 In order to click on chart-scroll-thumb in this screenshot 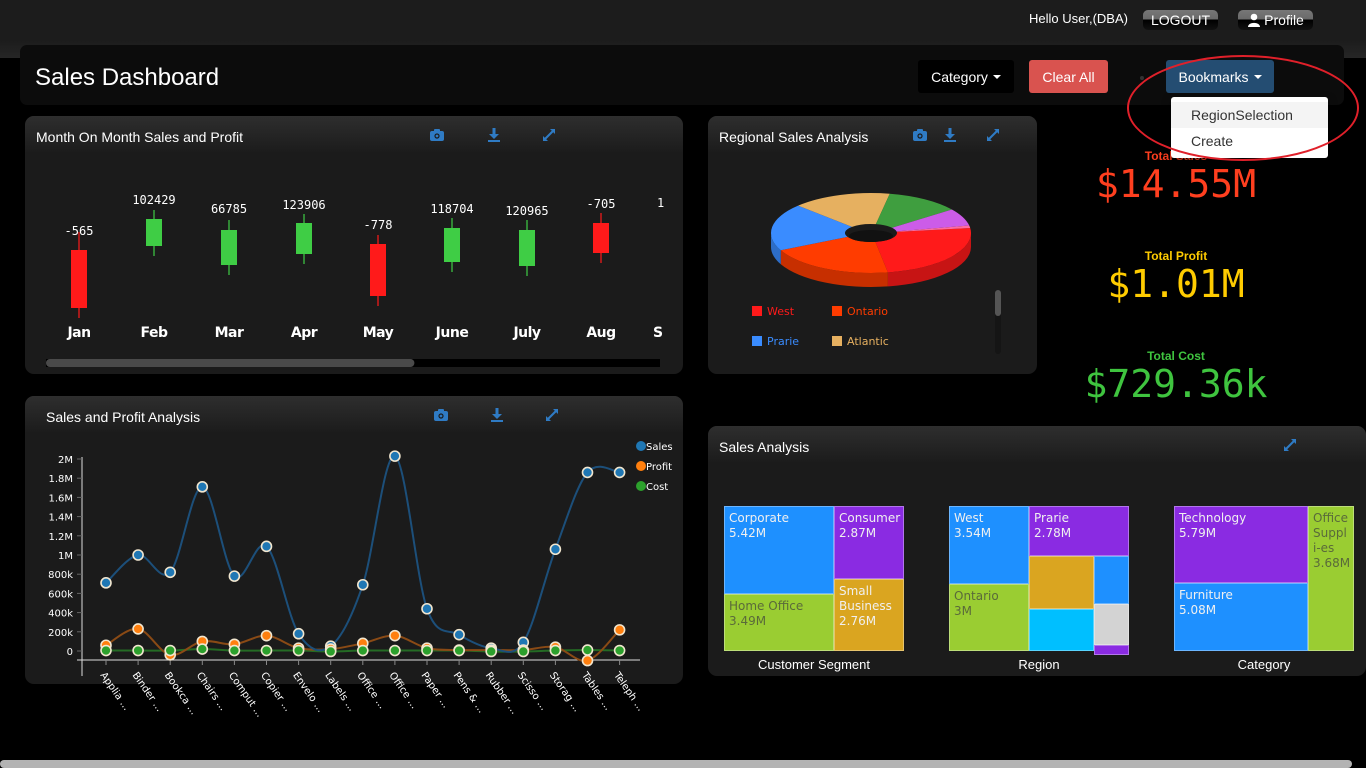, I will do `click(230, 363)`.